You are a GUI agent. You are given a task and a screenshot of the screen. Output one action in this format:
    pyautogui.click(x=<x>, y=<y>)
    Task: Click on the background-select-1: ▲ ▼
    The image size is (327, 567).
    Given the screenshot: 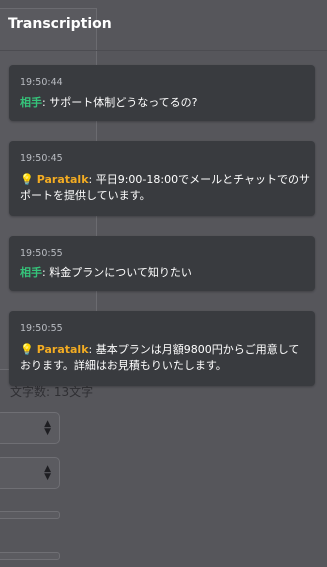 What is the action you would take?
    pyautogui.click(x=30, y=428)
    